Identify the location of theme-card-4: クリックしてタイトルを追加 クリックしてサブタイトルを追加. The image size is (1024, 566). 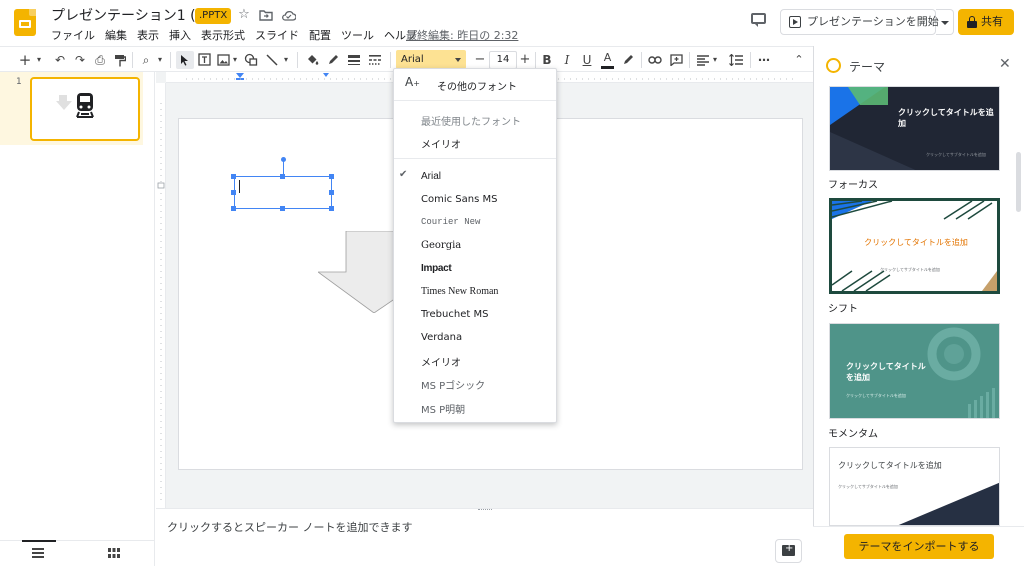
(914, 486).